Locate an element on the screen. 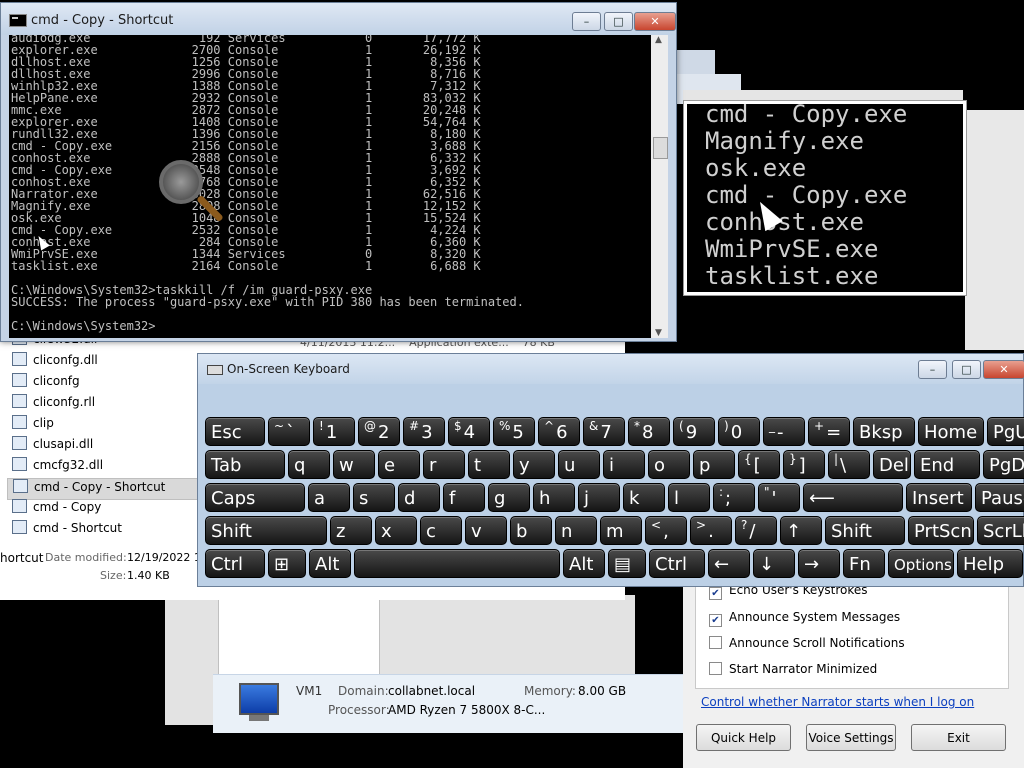  file-list-item: cmd - Copy - Shortcut is located at coordinates (104, 489).